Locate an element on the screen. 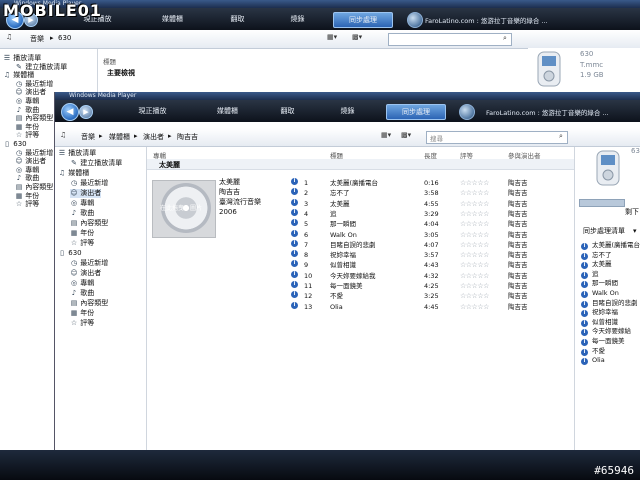 This screenshot has width=640, height=480. sync-list-item: i 似曾相識 is located at coordinates (599, 322).